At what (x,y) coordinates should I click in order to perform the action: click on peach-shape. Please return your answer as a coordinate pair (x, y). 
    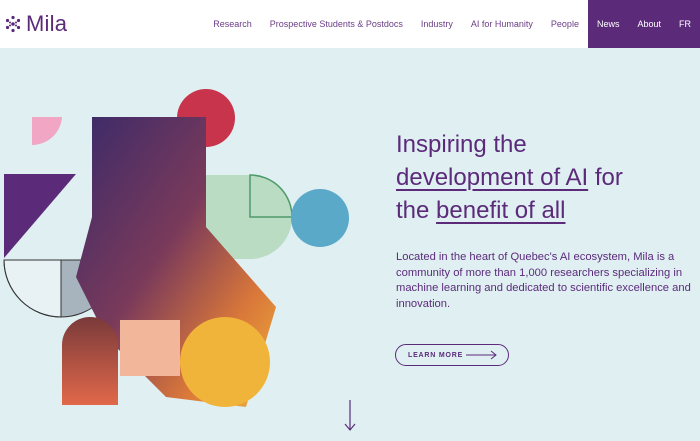
    Looking at the image, I should click on (150, 348).